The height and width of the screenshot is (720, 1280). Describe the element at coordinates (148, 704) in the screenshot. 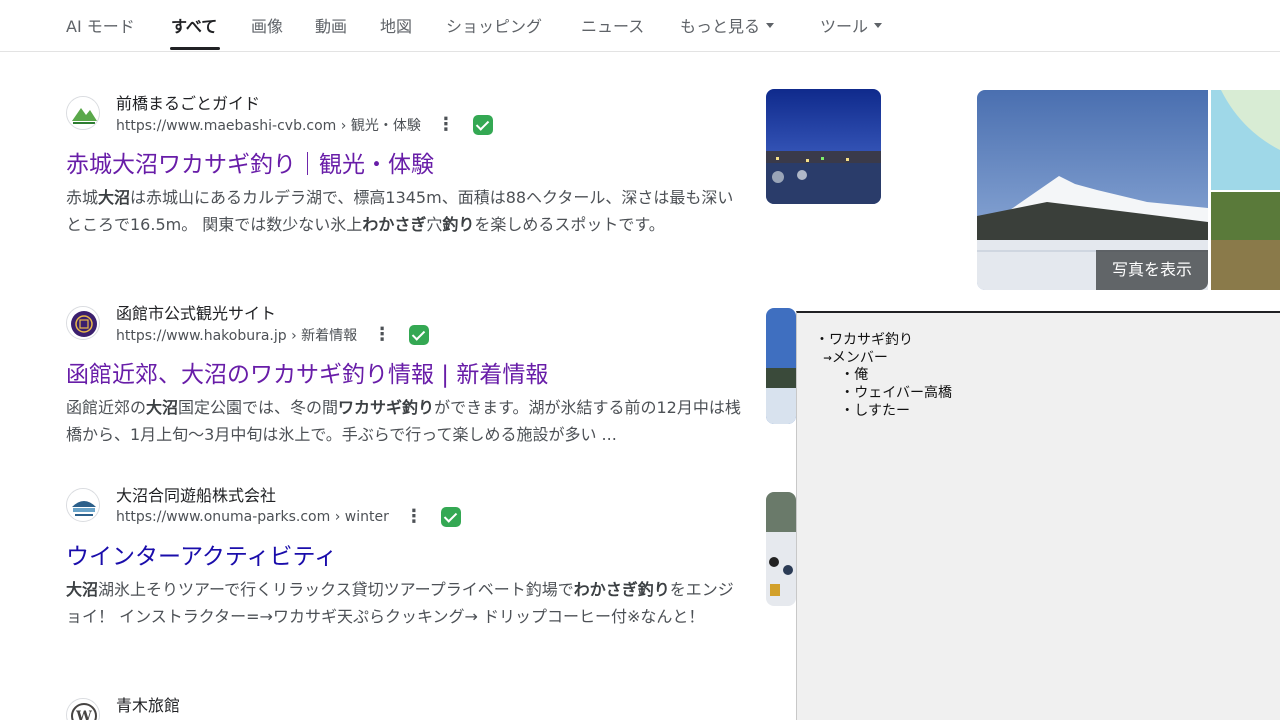

I see `site-name: 青木旅館` at that location.